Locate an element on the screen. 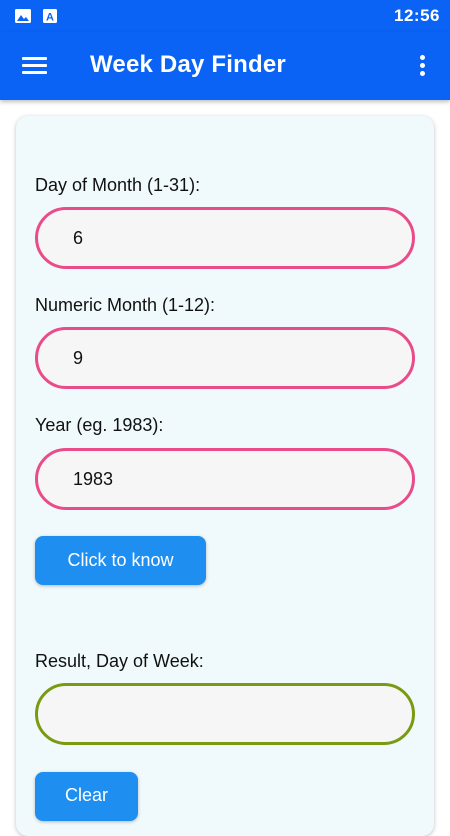 This screenshot has width=450, height=836. app-bar: Week Day Finder is located at coordinates (225, 66).